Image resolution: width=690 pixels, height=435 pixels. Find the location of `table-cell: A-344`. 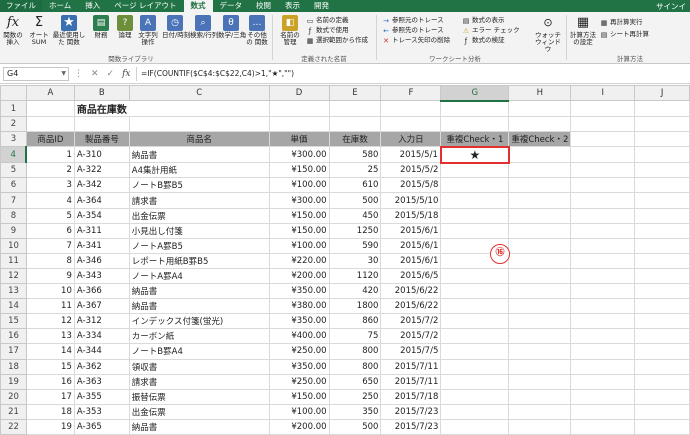

table-cell: A-344 is located at coordinates (101, 351).